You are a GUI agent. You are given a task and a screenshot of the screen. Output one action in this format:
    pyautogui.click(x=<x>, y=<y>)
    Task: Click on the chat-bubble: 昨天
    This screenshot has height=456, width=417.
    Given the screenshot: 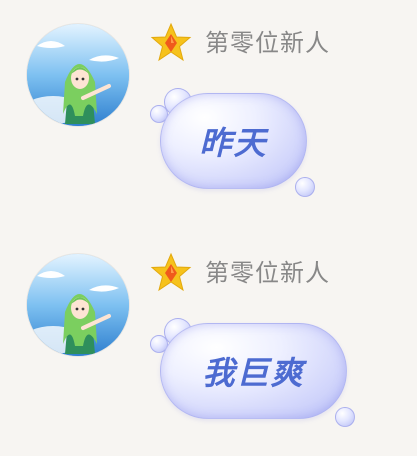 What is the action you would take?
    pyautogui.click(x=232, y=141)
    